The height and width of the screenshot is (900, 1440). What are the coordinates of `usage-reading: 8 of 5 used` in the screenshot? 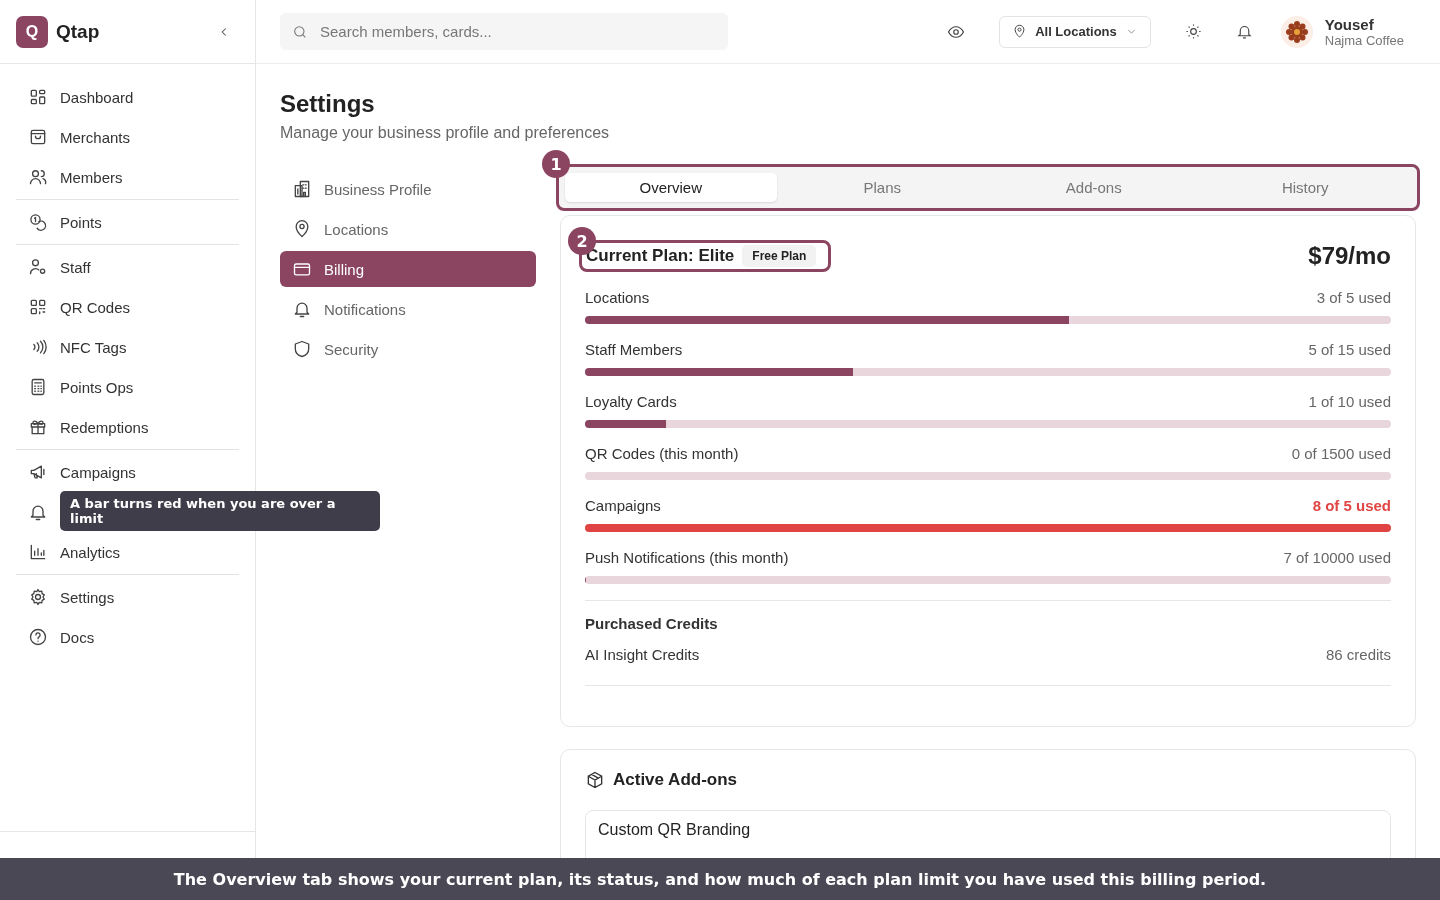 It's located at (1351, 505).